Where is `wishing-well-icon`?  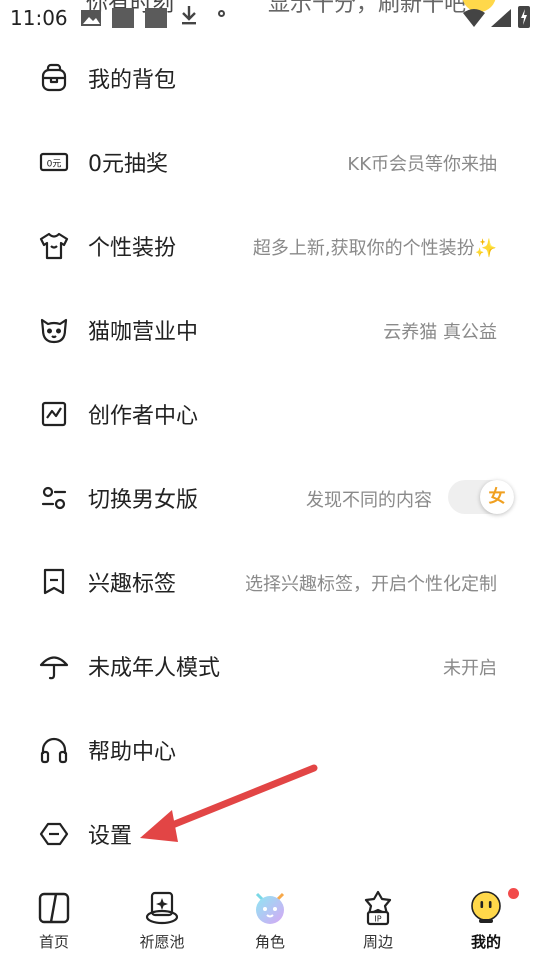
wishing-well-icon is located at coordinates (162, 908).